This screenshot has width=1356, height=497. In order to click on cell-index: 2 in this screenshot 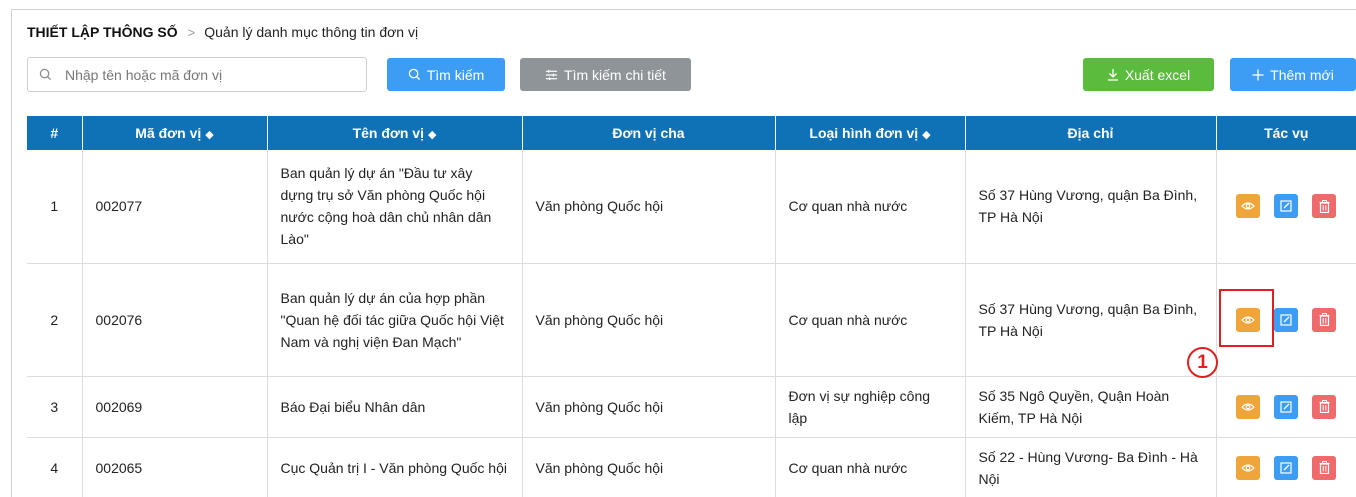, I will do `click(55, 320)`.